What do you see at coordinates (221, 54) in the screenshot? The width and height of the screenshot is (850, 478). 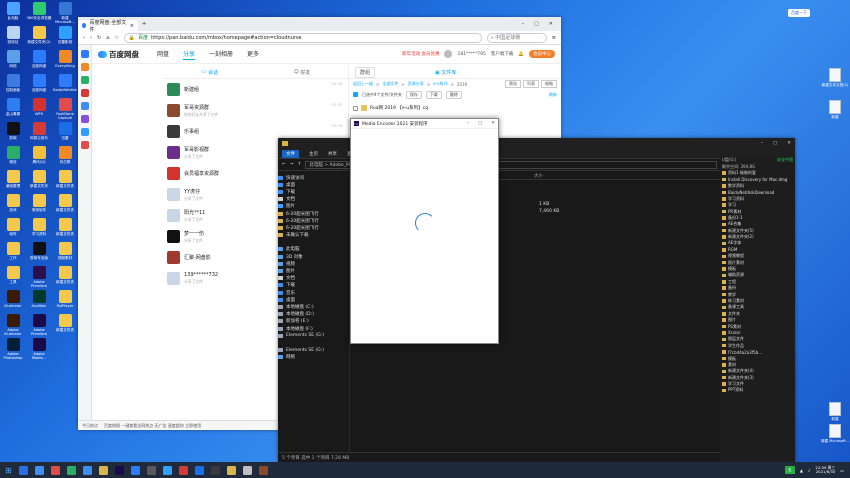 I see `nav-item: 一刻相册` at bounding box center [221, 54].